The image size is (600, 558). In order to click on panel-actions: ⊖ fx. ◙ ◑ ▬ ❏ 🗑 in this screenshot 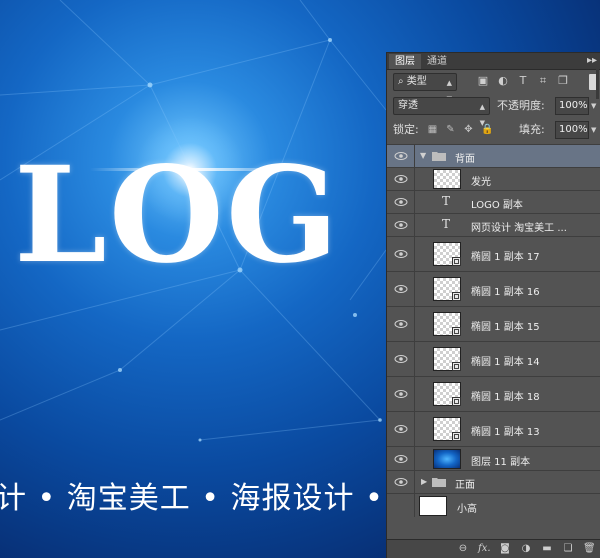, I will do `click(526, 548)`.